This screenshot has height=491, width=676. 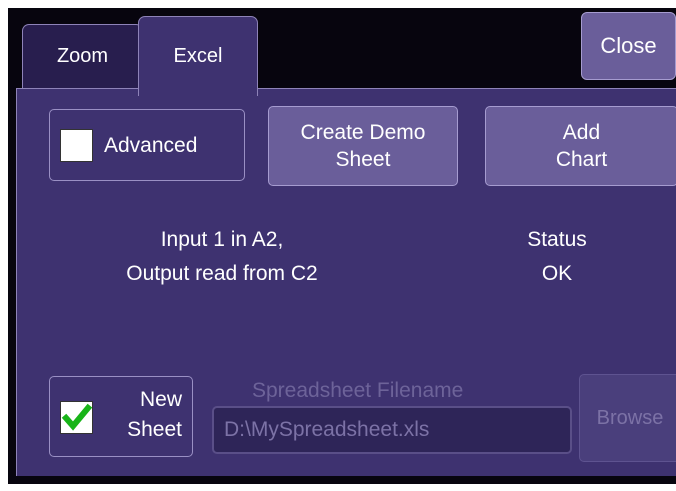 I want to click on add-chart-button: Add Chart, so click(x=580, y=146).